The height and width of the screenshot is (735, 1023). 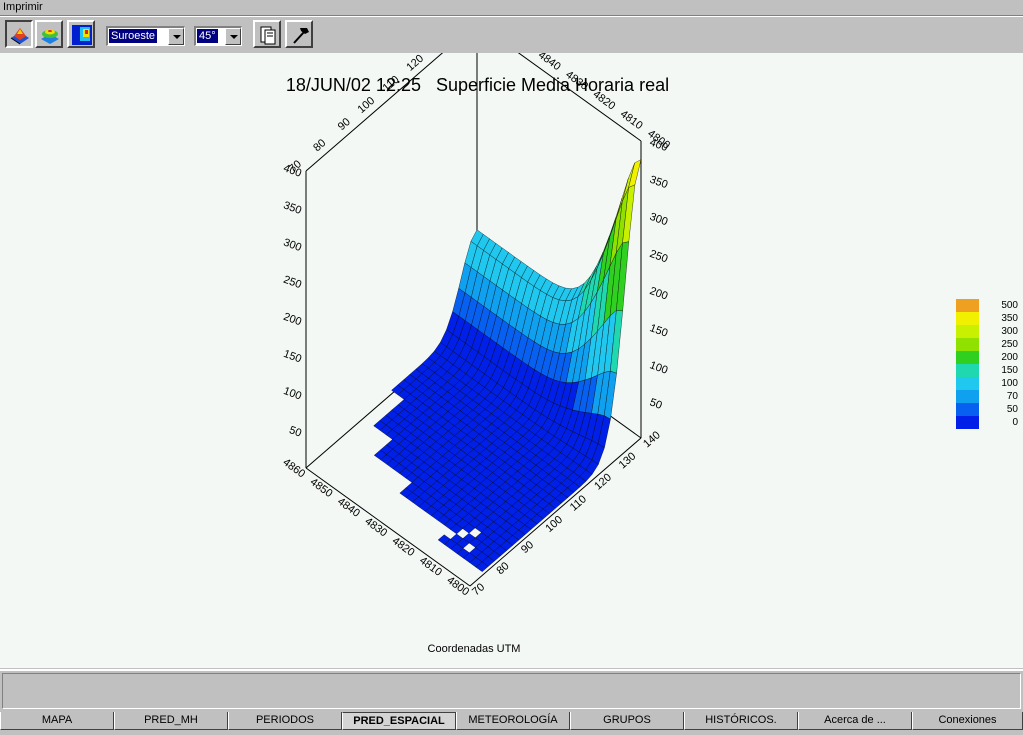 I want to click on x-tick-label: 110, so click(x=578, y=503).